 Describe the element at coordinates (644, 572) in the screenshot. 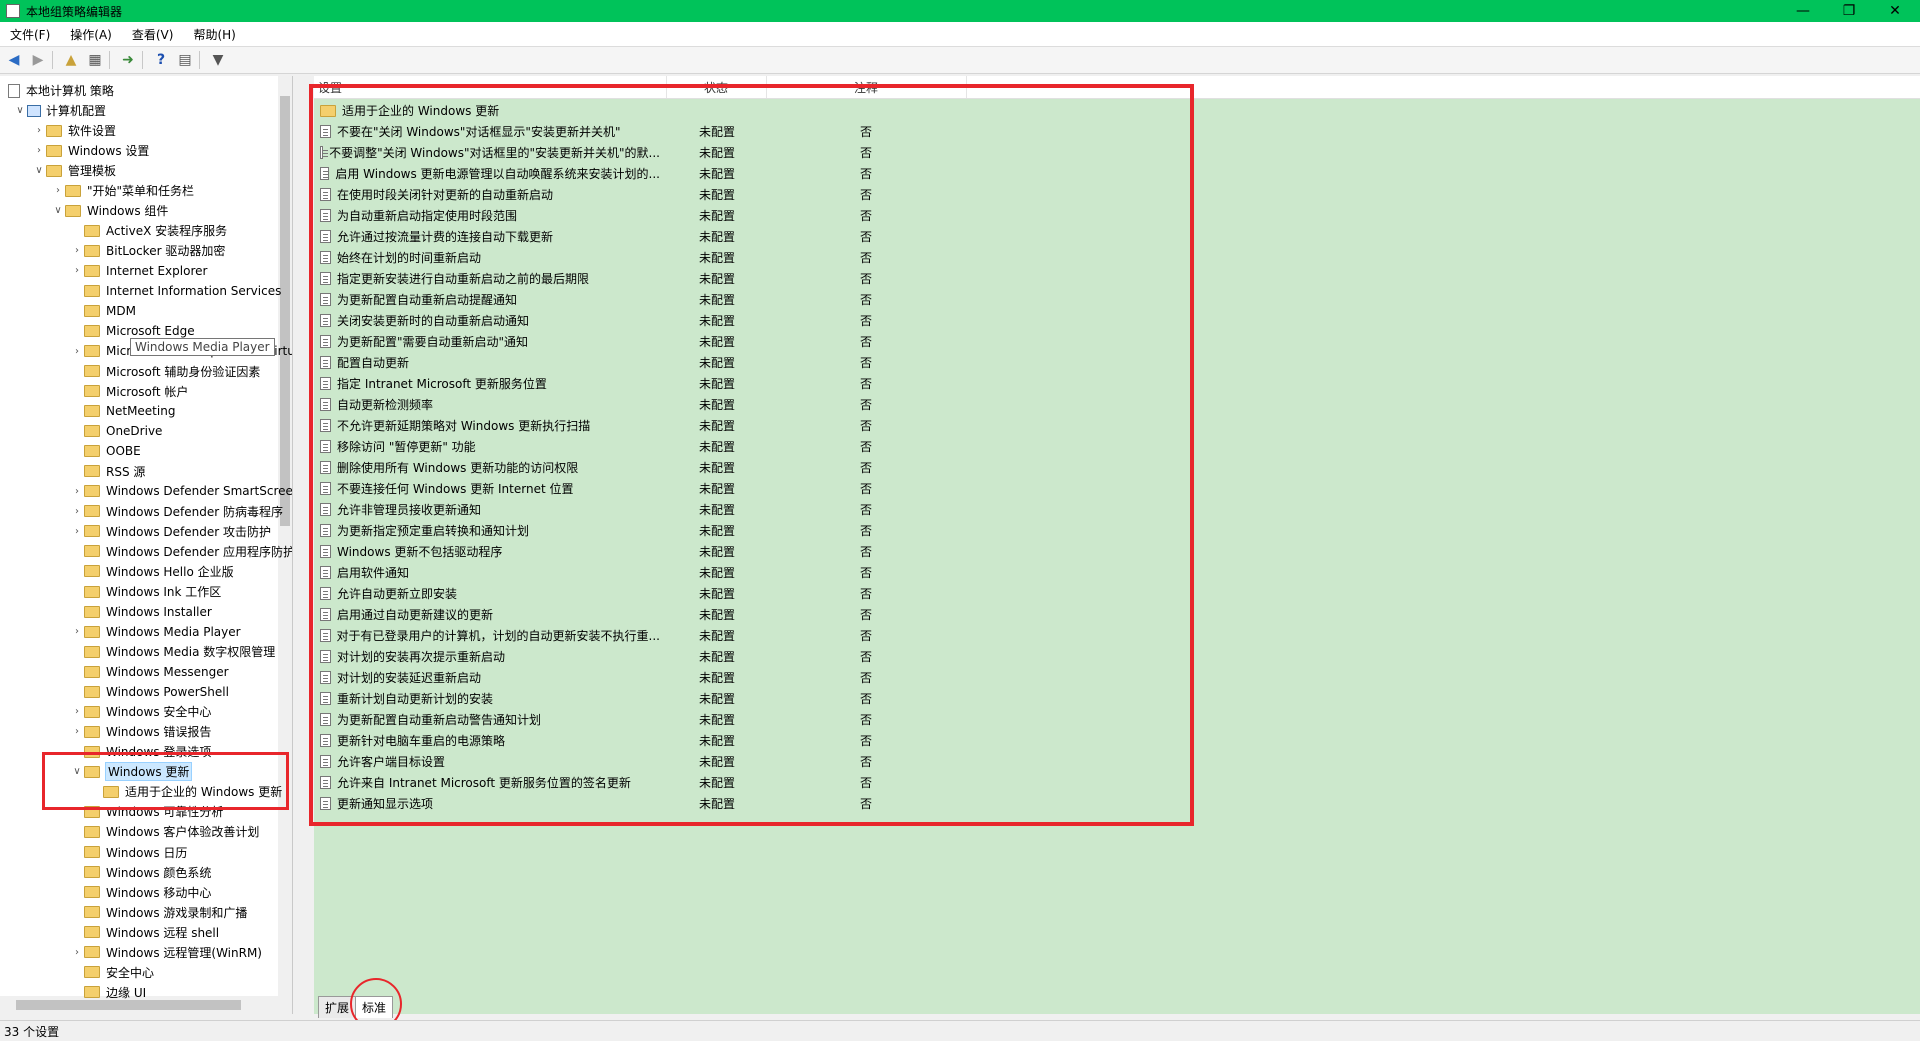

I see `policy-row: 启用软件通知 未配置 否` at that location.